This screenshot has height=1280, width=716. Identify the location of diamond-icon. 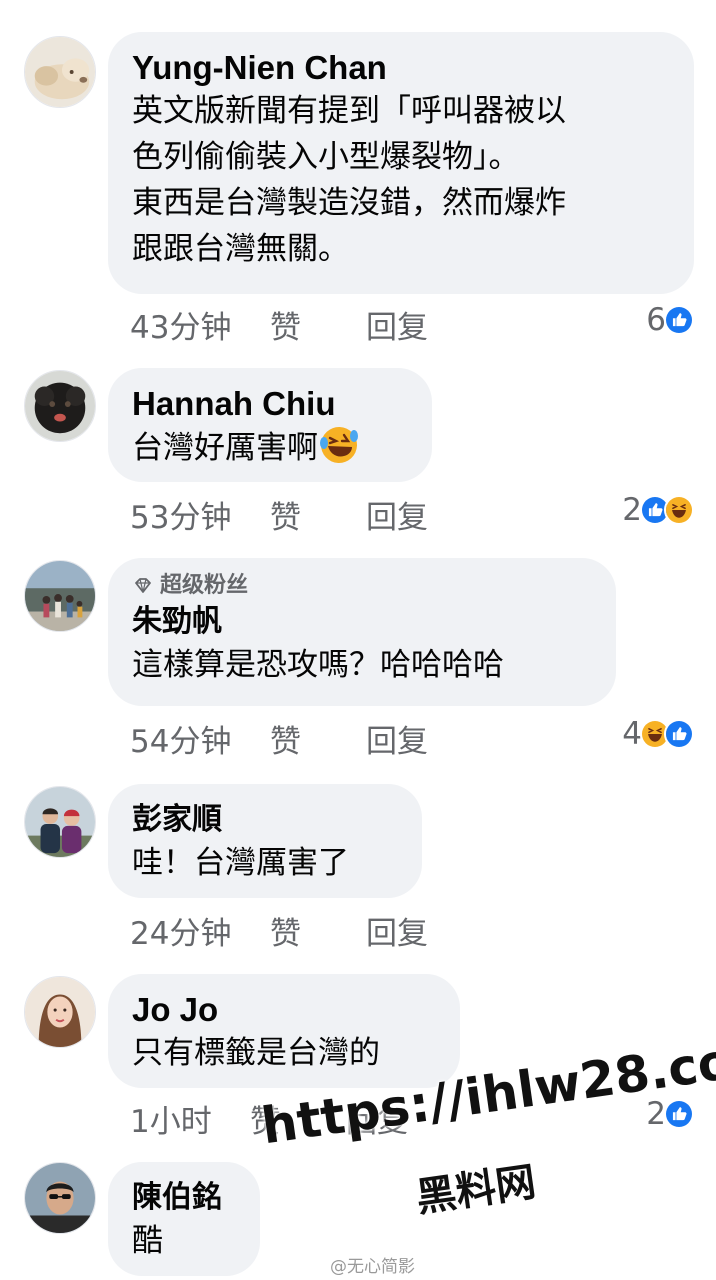
(143, 585).